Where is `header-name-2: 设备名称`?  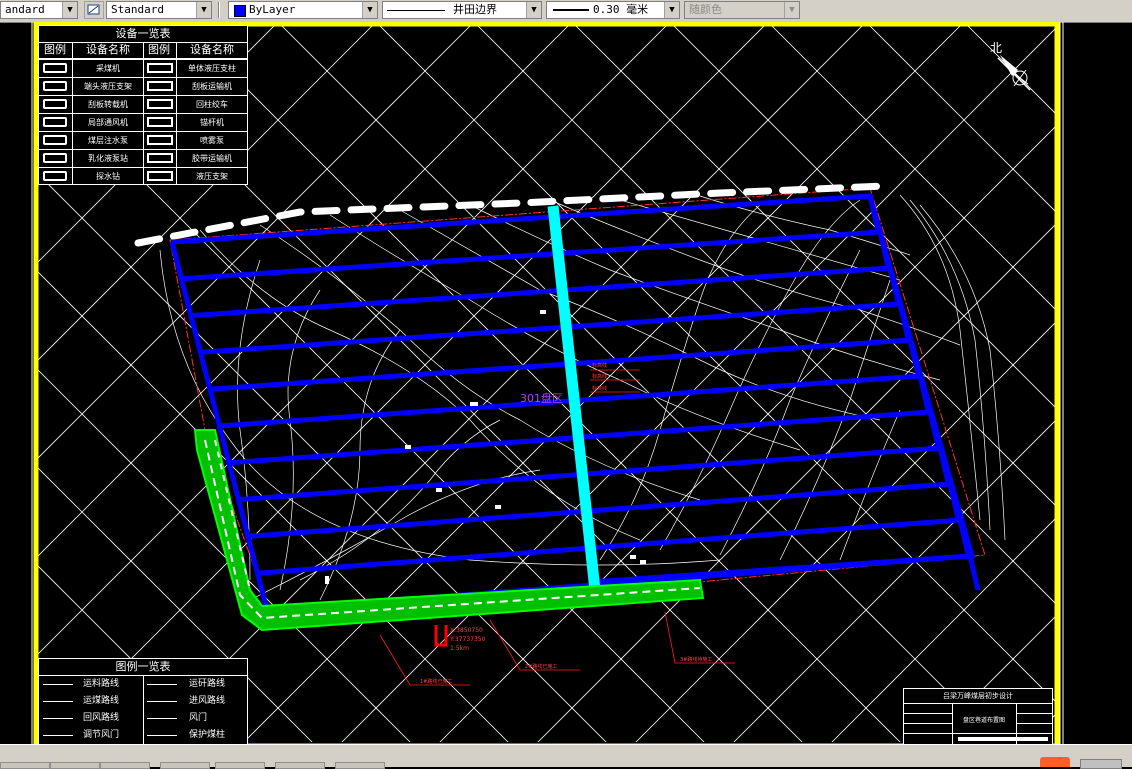 header-name-2: 设备名称 is located at coordinates (212, 49).